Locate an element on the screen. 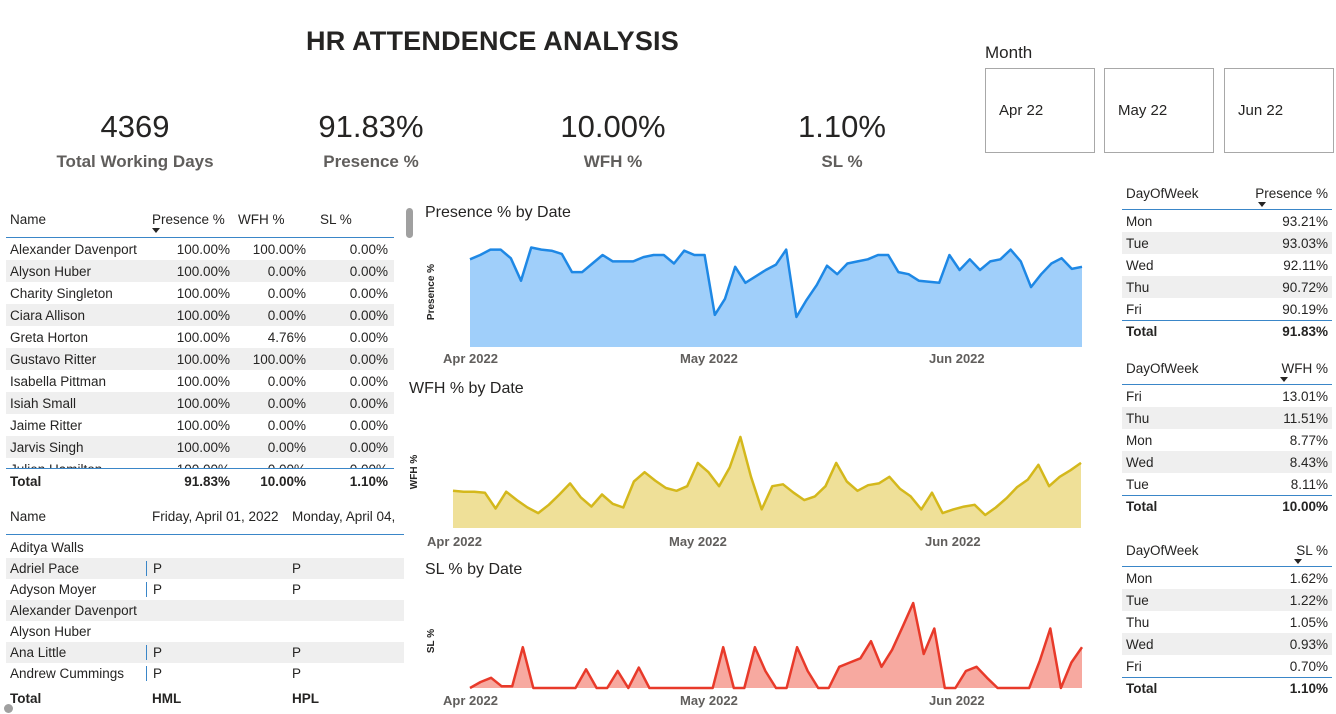 The width and height of the screenshot is (1336, 714). table-row: Isabella Pittman 100.00% 0.00% 0.00% is located at coordinates (200, 381).